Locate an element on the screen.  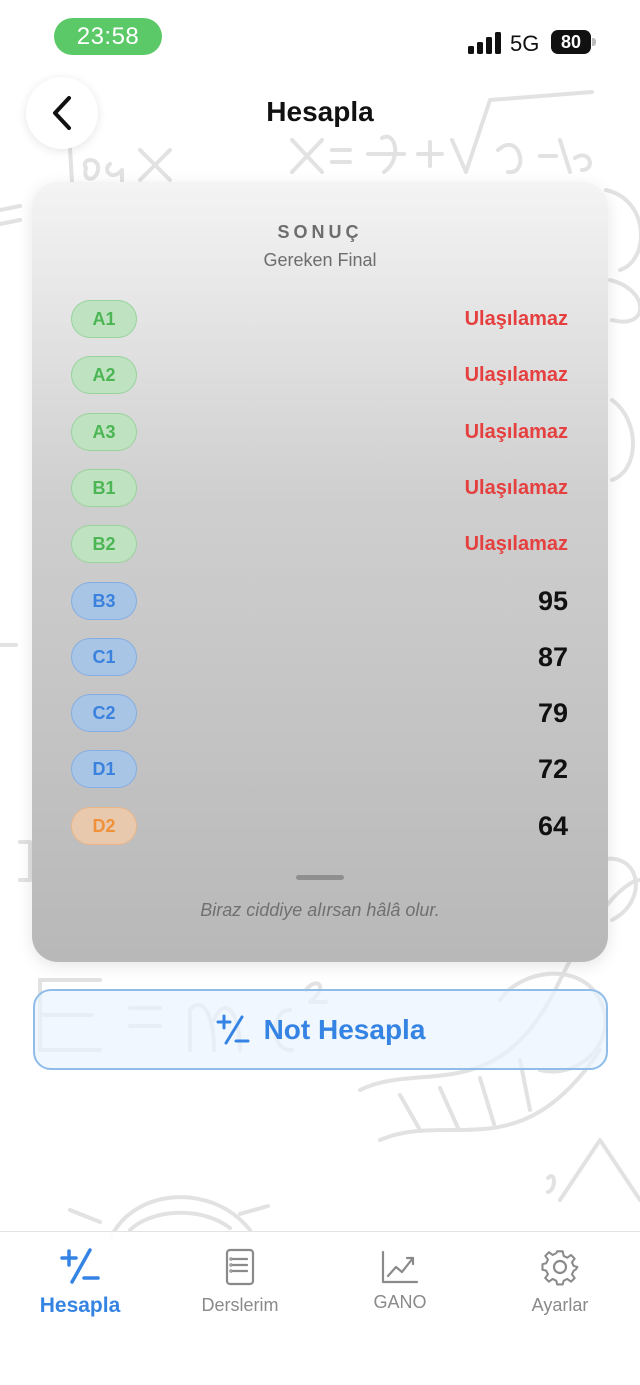
required-final-value: 79 is located at coordinates (552, 712).